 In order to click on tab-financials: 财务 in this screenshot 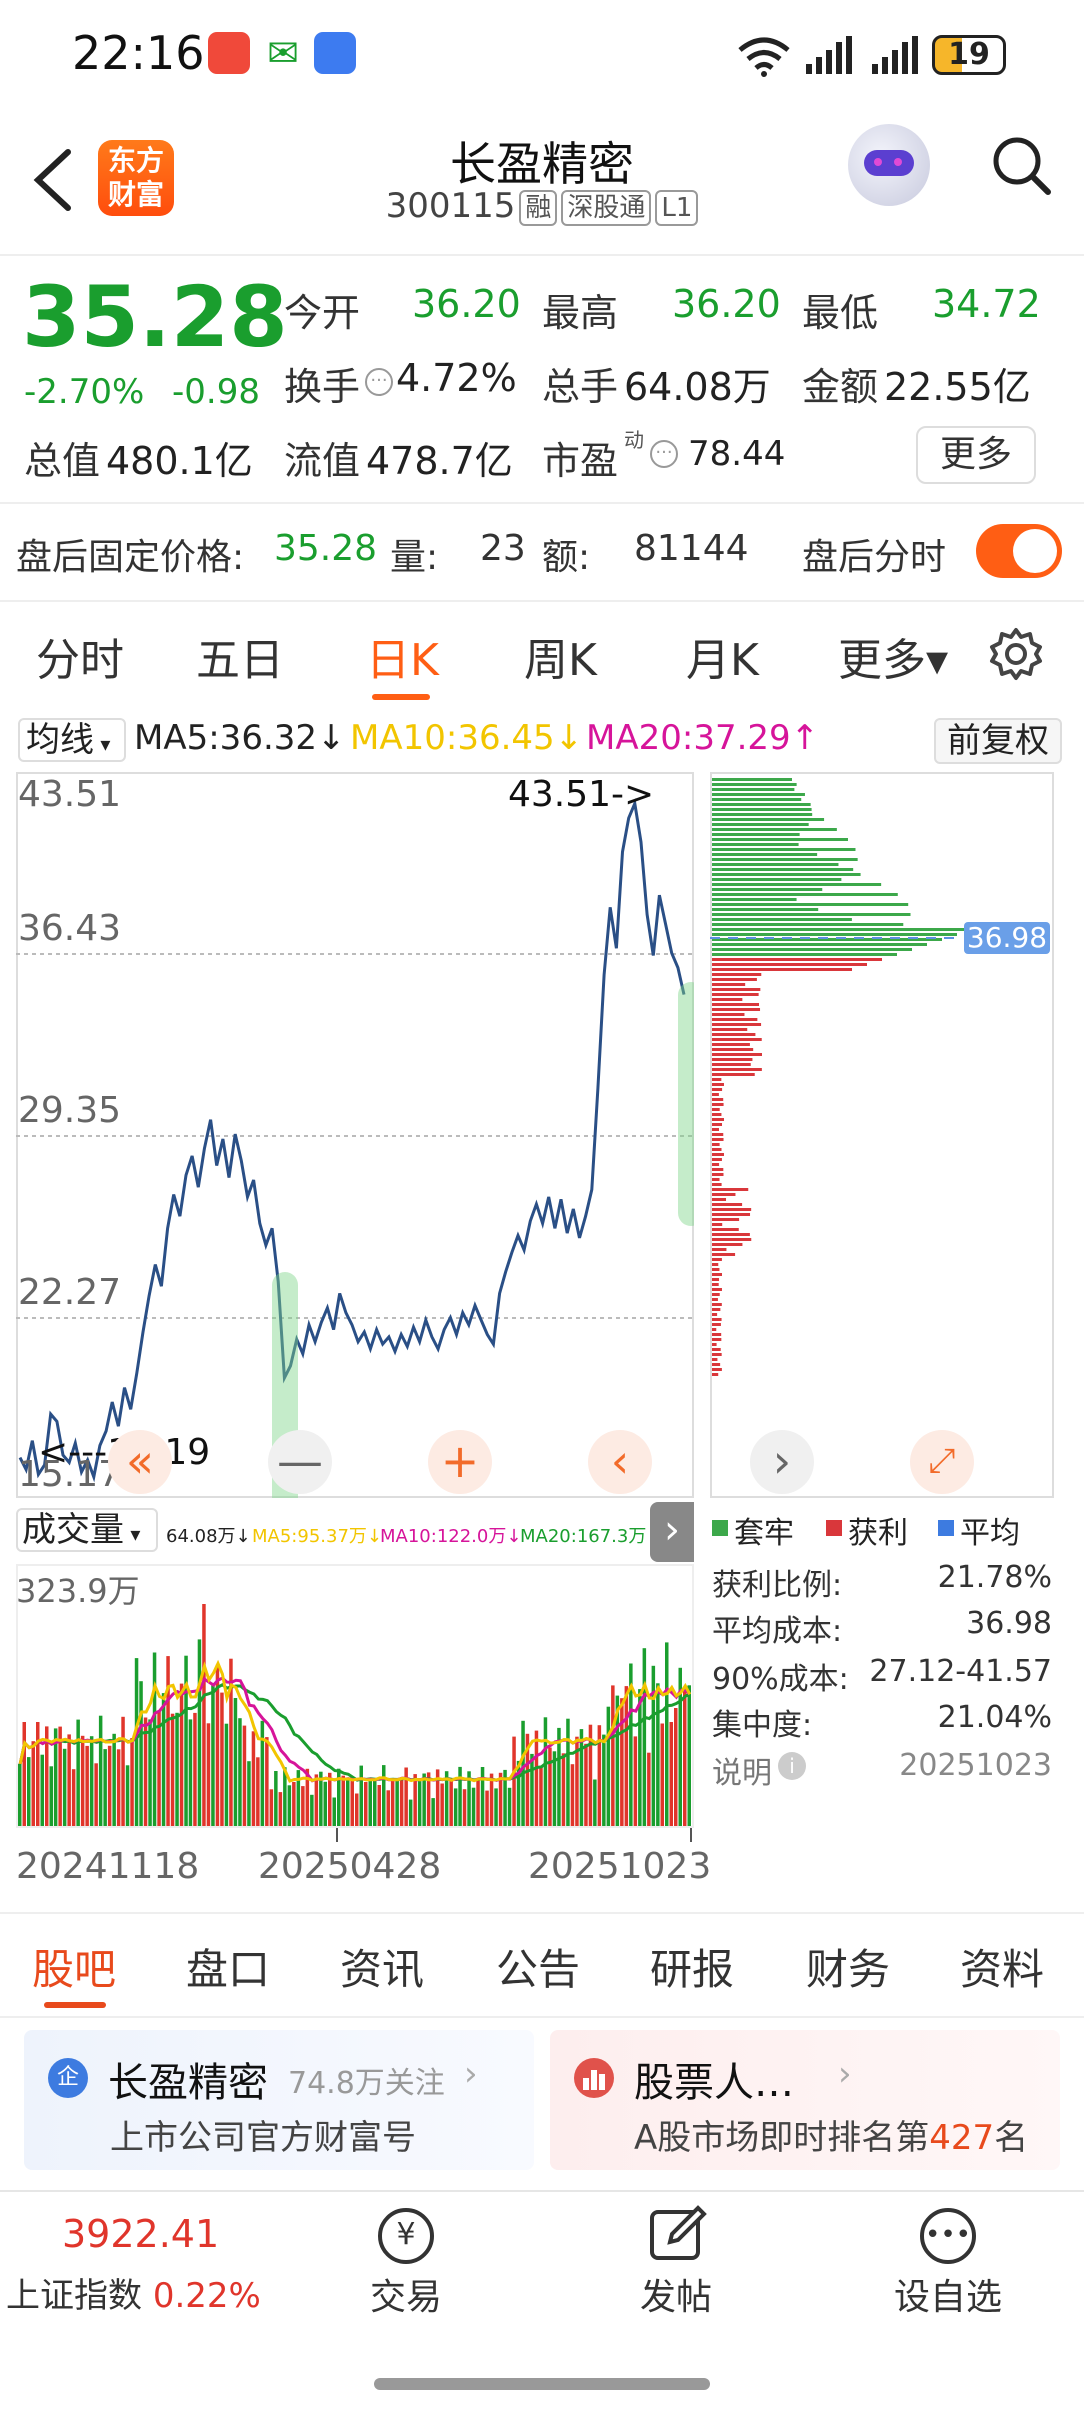, I will do `click(848, 1966)`.